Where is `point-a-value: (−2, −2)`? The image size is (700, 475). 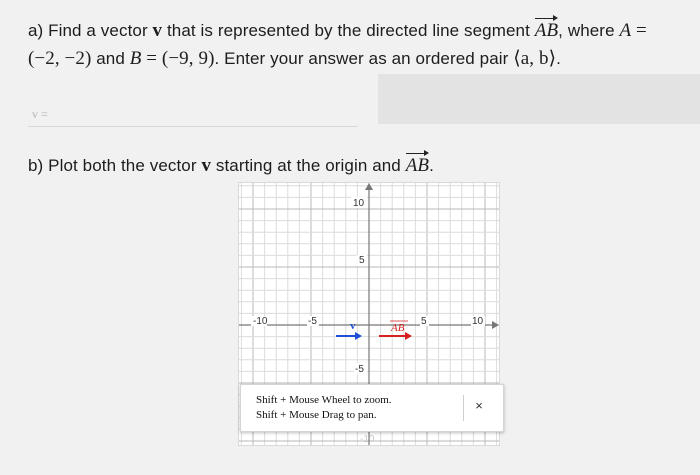
point-a-value: (−2, −2) is located at coordinates (60, 58).